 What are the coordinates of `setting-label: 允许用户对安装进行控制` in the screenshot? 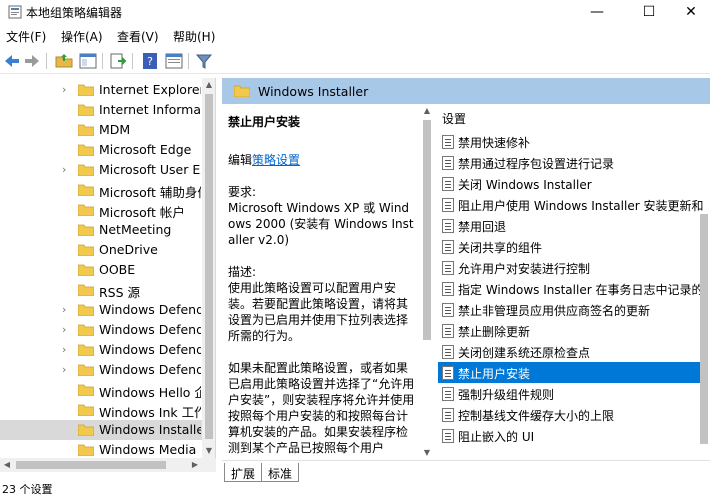 It's located at (524, 269).